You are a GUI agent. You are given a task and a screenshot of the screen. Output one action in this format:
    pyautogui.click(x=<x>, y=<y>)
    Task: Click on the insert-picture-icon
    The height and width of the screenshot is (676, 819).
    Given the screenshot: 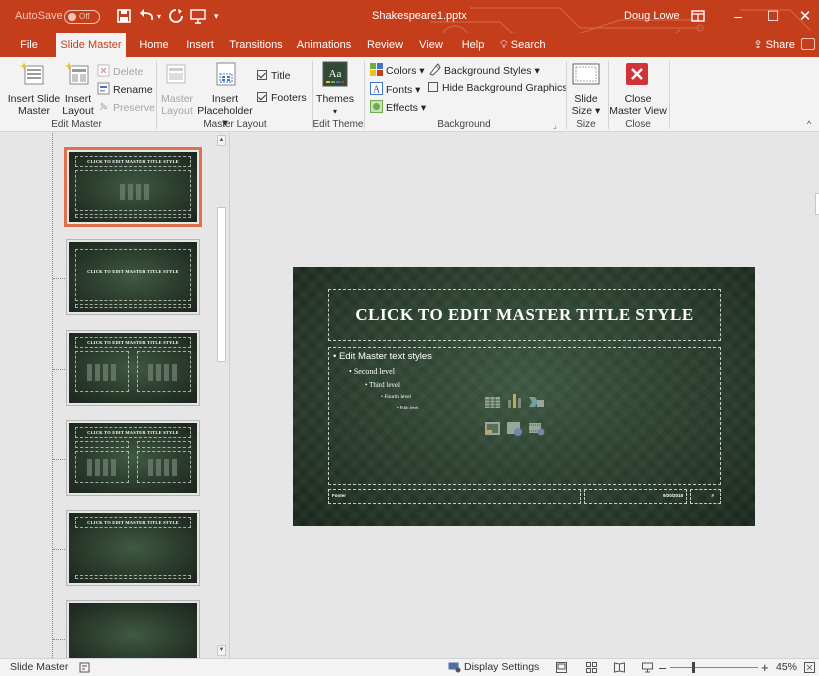 What is the action you would take?
    pyautogui.click(x=492, y=428)
    